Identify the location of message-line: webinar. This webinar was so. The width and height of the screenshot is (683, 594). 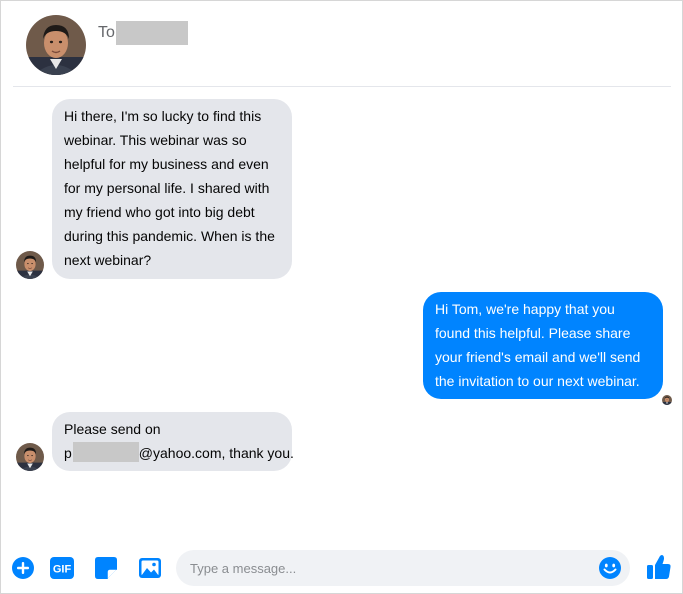
(155, 140).